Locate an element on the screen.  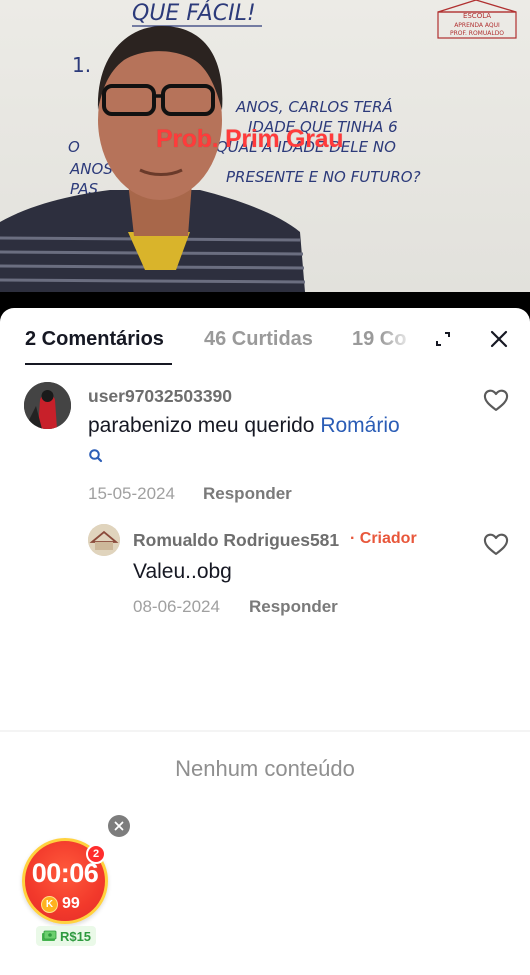
mention-link: Romário is located at coordinates (359, 425).